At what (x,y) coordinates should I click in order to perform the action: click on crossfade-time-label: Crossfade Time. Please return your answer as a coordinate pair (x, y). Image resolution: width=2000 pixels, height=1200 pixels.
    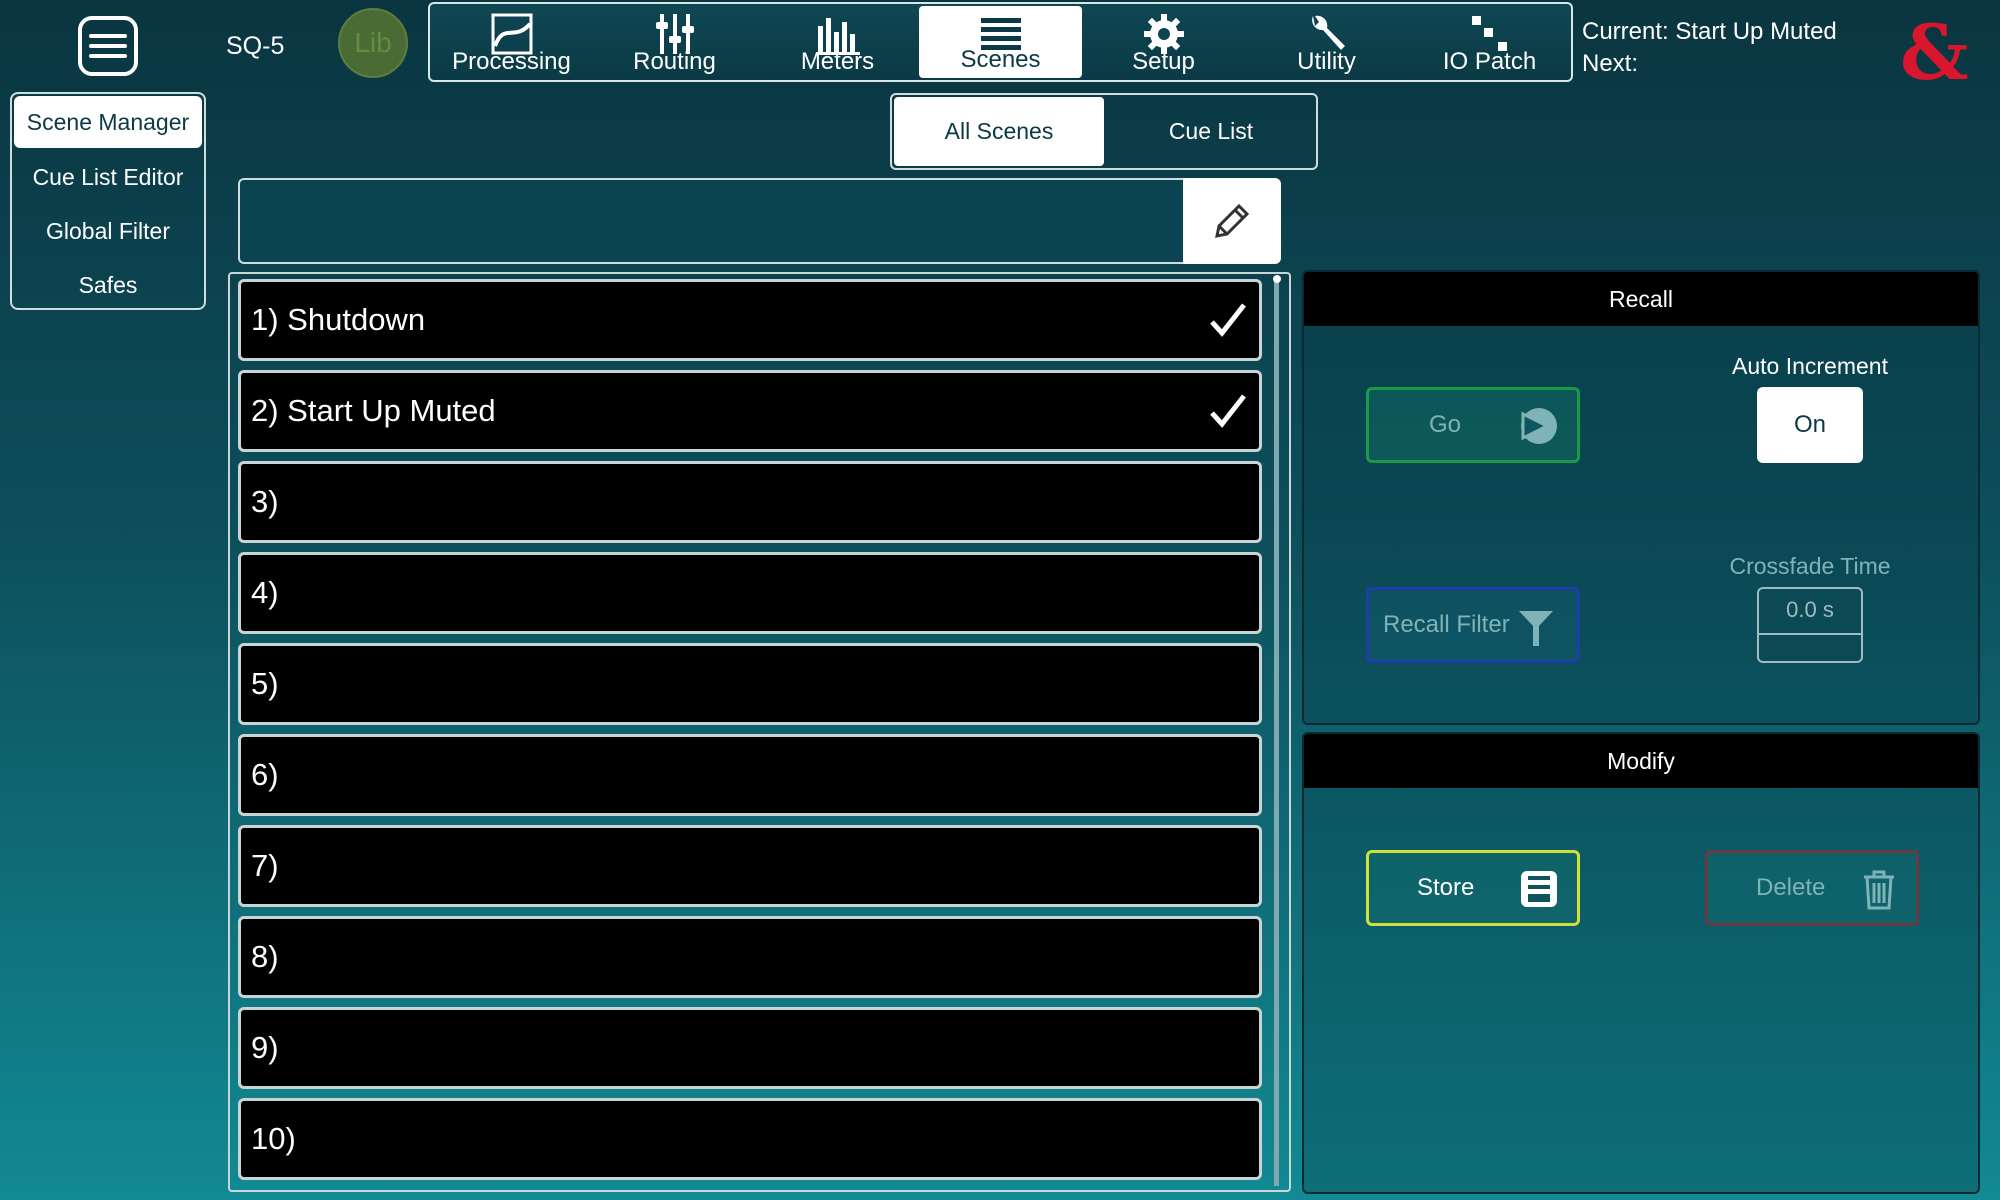
    Looking at the image, I should click on (1810, 566).